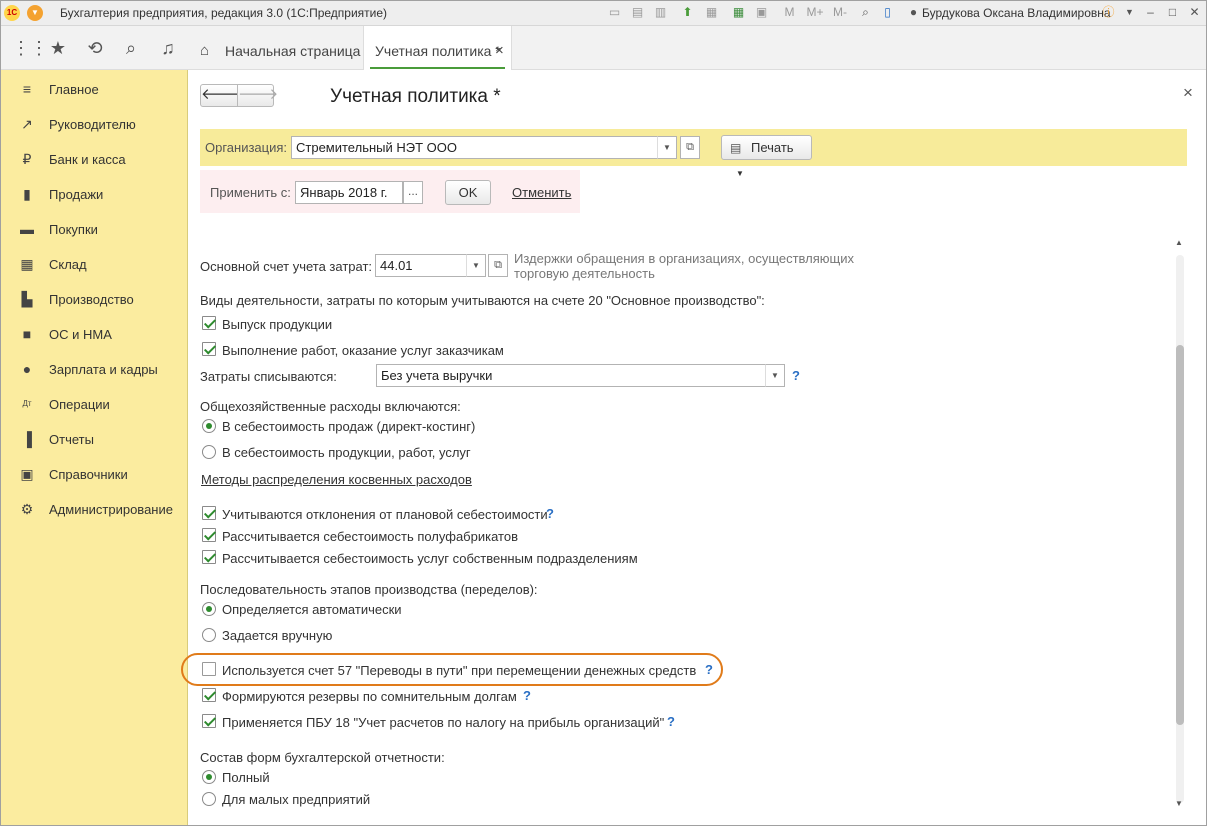 The image size is (1207, 826). I want to click on preview-icon: ▥, so click(660, 12).